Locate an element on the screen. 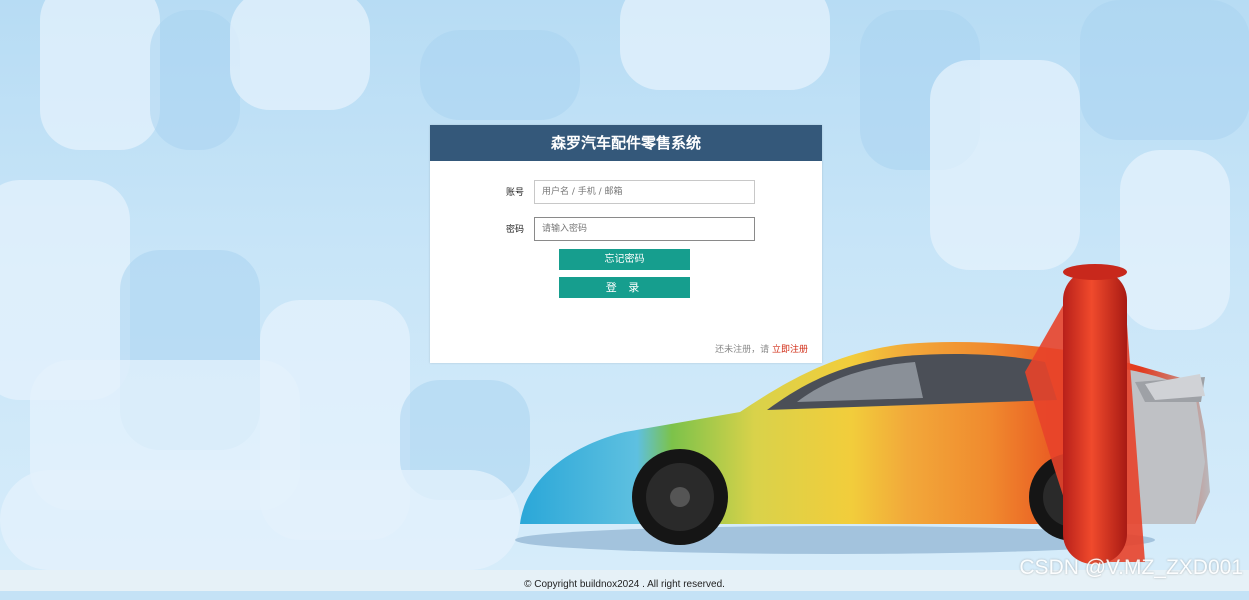  password-input is located at coordinates (644, 229).